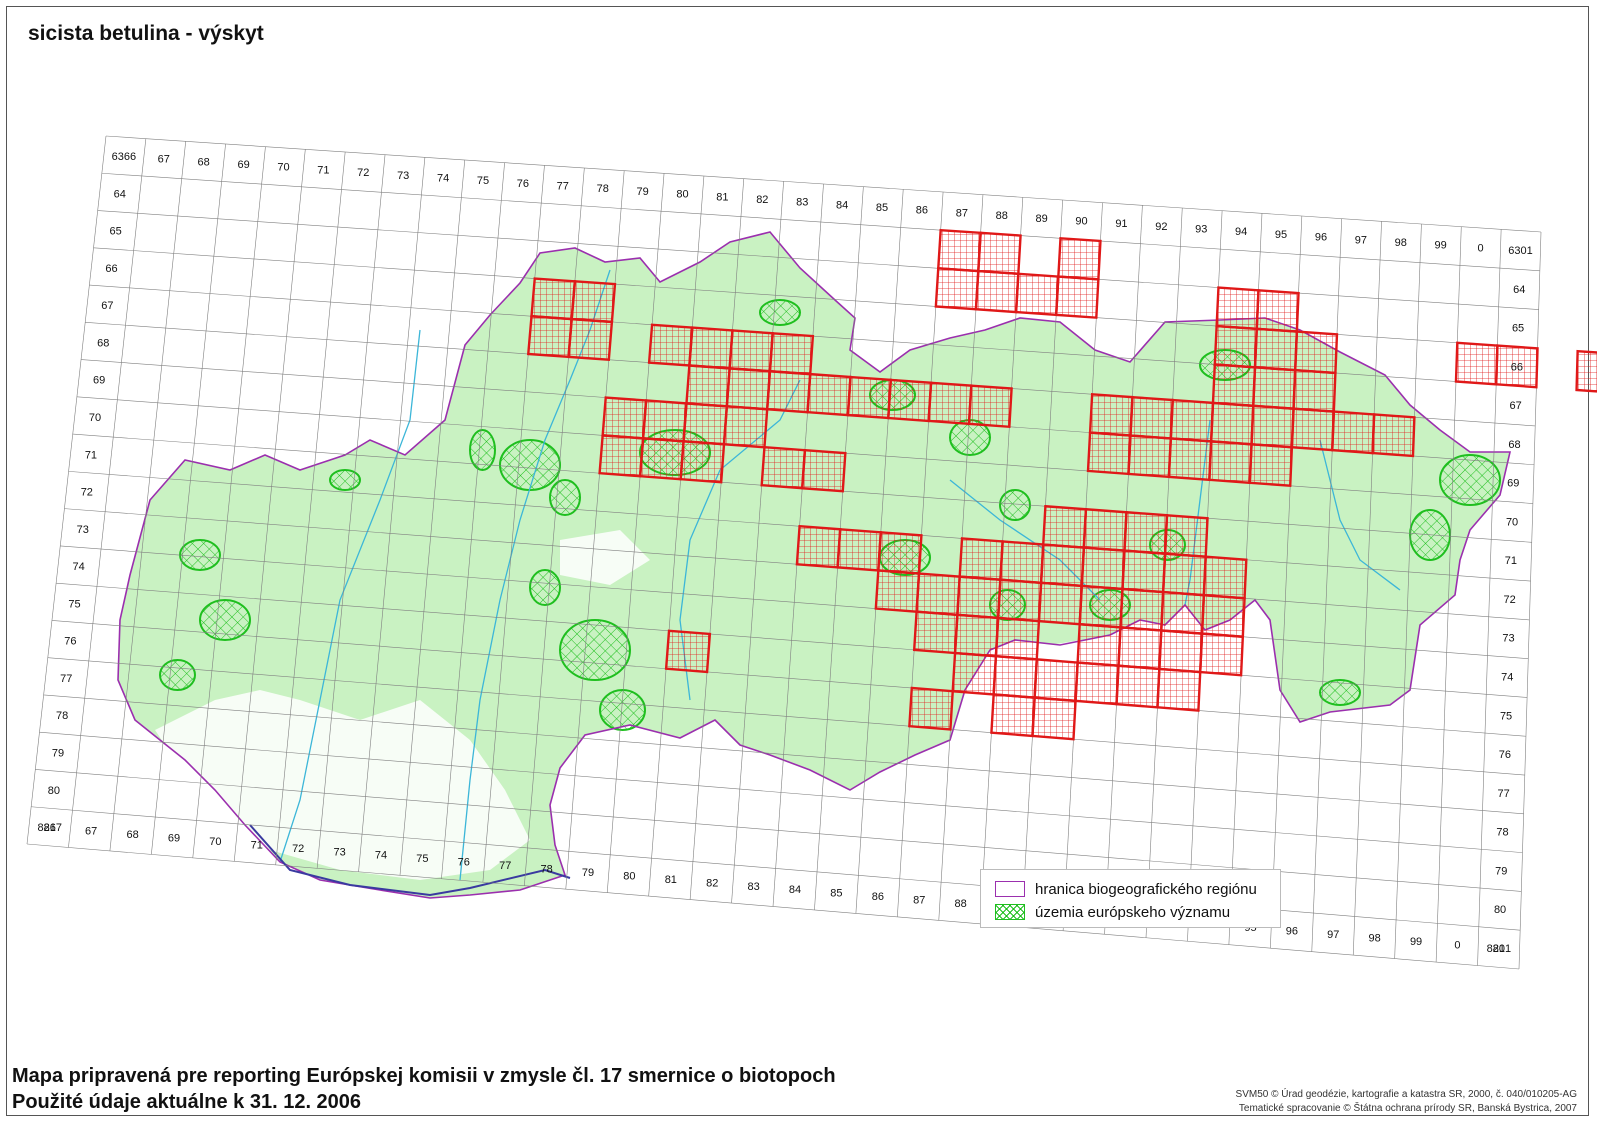 The height and width of the screenshot is (1124, 1597). I want to click on legend-label-border: hranica biogeografického regiónu, so click(1146, 889).